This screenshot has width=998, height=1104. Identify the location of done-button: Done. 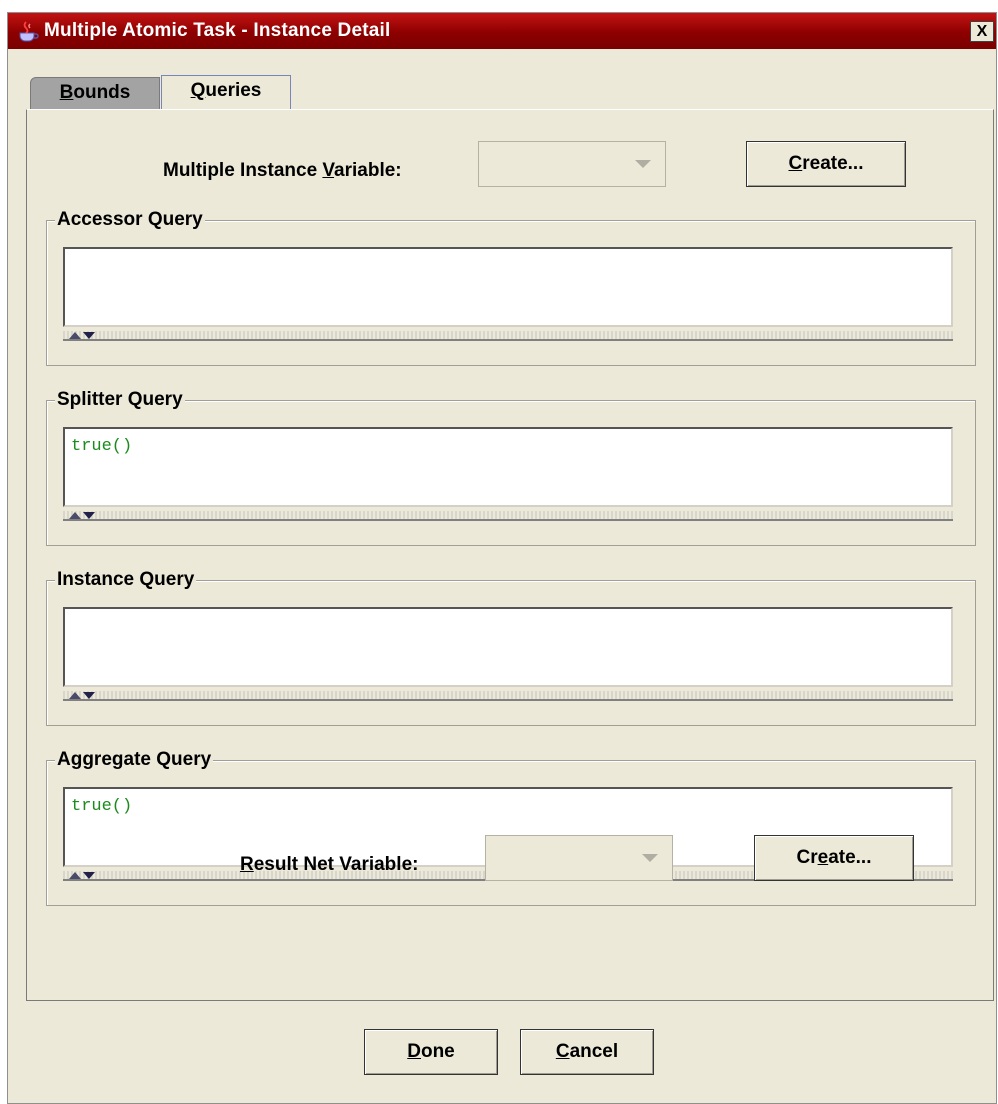
(431, 1052).